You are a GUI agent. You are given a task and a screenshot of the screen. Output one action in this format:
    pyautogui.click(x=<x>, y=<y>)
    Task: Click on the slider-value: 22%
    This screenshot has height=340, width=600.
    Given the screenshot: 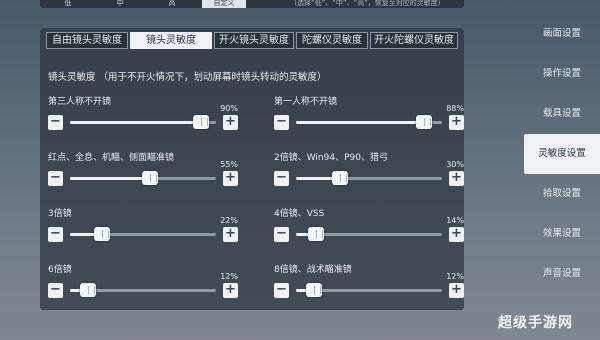 What is the action you would take?
    pyautogui.click(x=229, y=220)
    